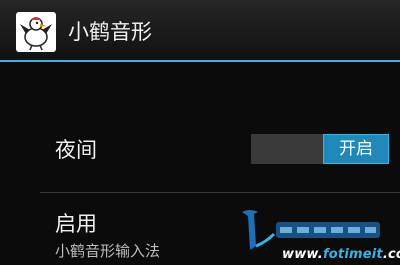 Image resolution: width=400 pixels, height=265 pixels. What do you see at coordinates (220, 192) in the screenshot?
I see `list-divider` at bounding box center [220, 192].